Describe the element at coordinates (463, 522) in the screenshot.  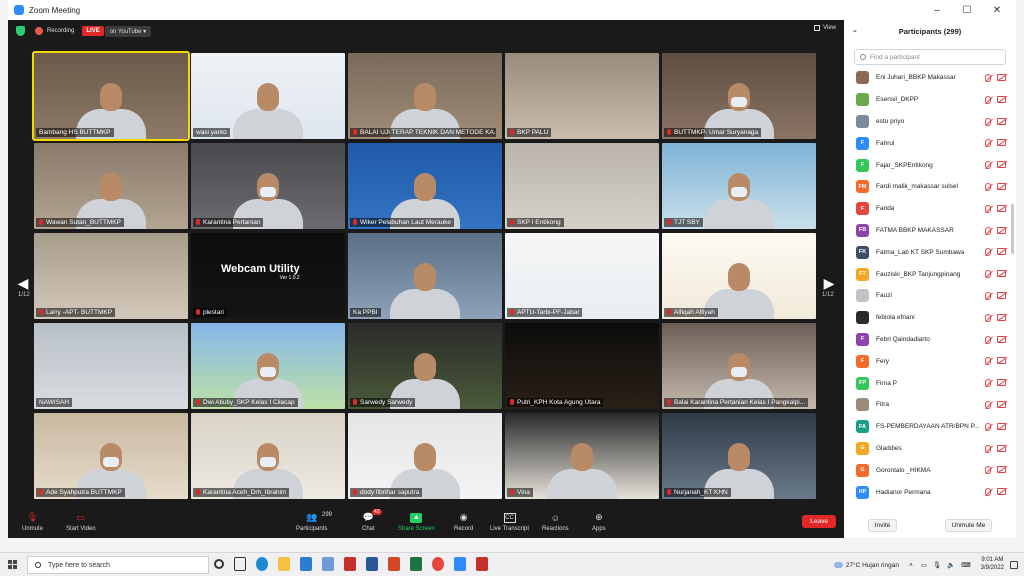
I see `record-button: ◉ Record` at that location.